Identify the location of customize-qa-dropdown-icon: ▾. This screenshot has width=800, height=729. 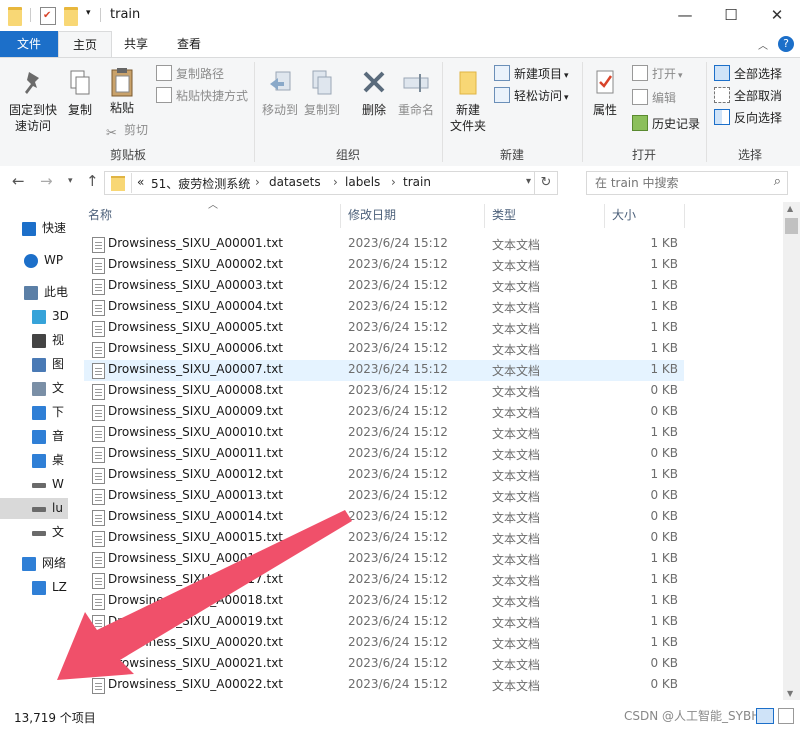
(88, 13).